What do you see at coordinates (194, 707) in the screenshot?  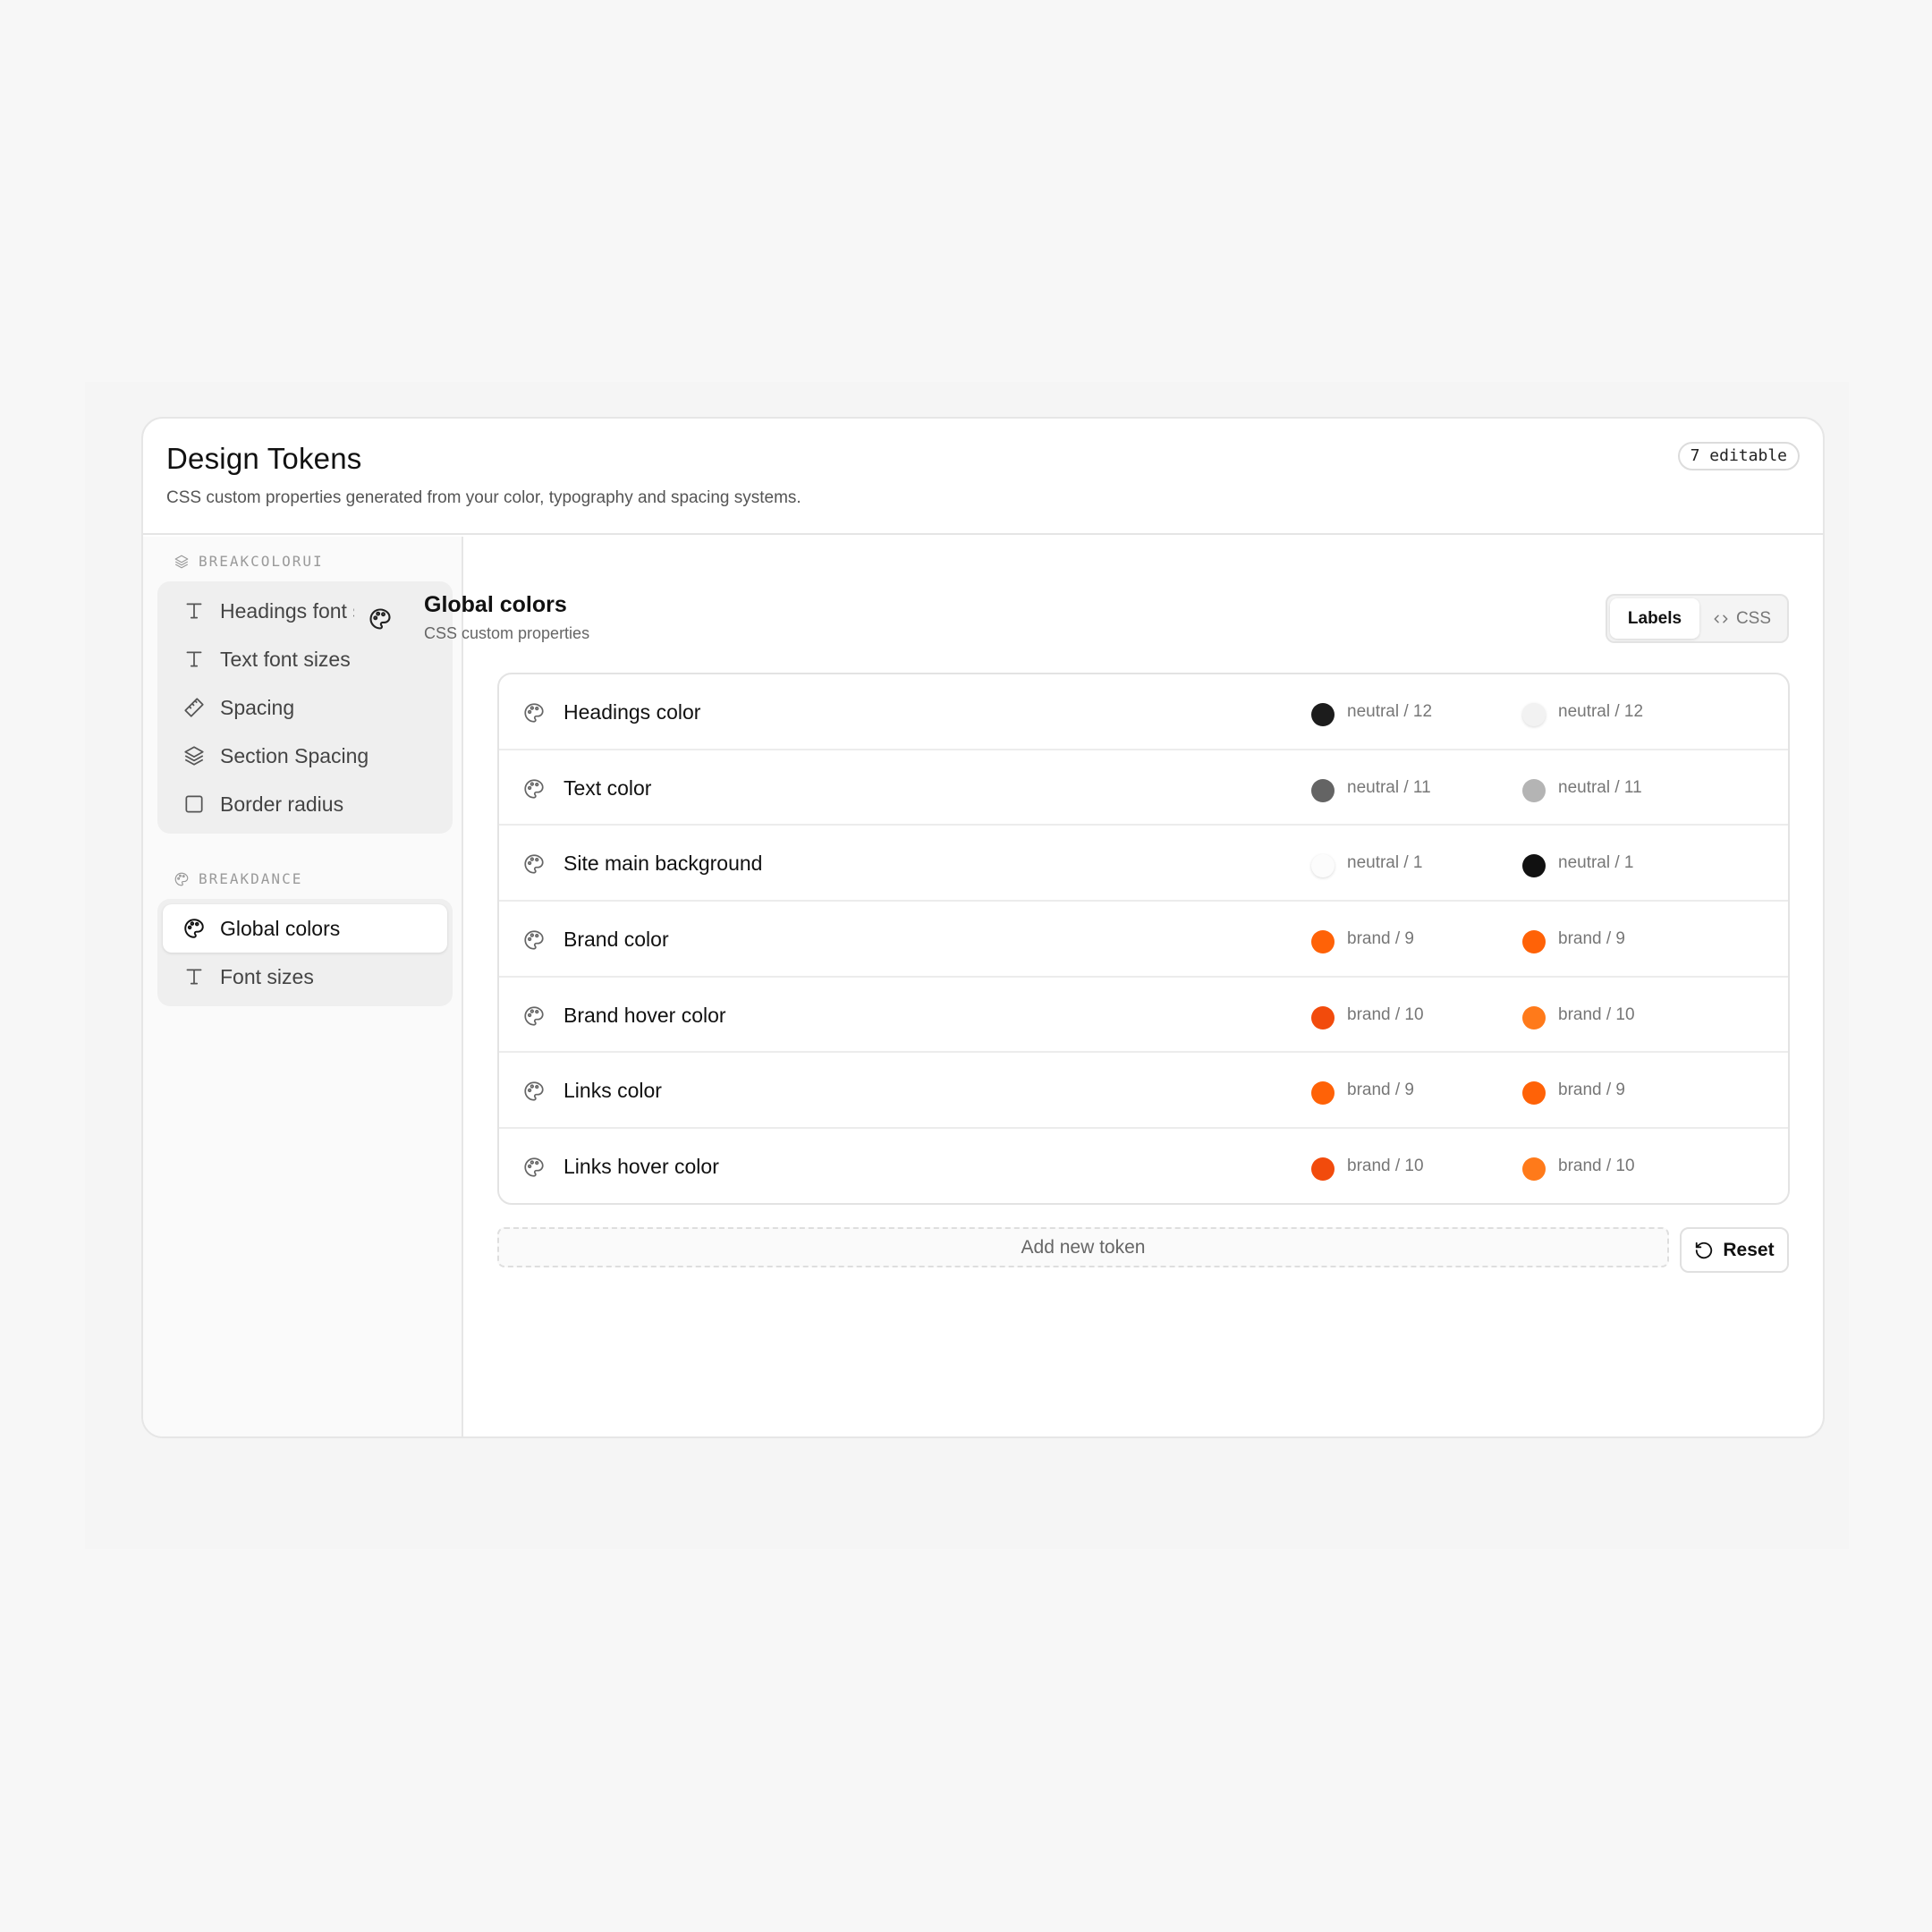 I see `ruler-icon` at bounding box center [194, 707].